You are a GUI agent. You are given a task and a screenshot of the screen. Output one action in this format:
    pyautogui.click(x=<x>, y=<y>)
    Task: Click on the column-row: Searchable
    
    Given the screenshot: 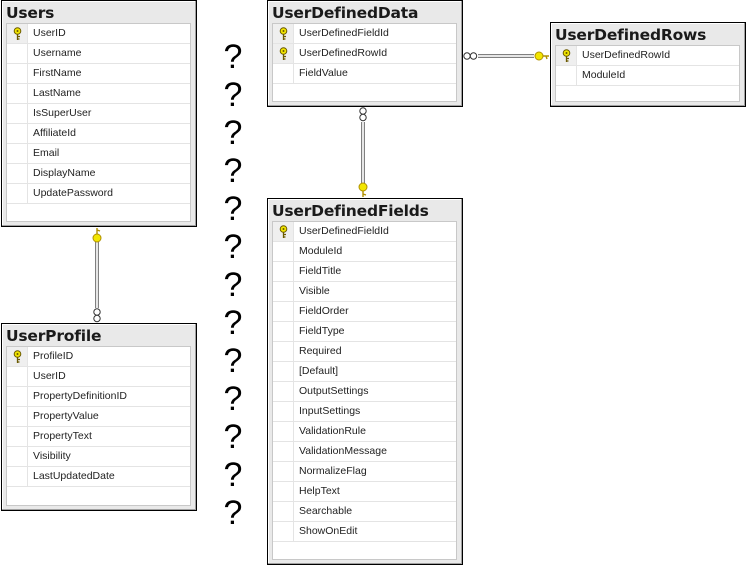 What is the action you would take?
    pyautogui.click(x=364, y=512)
    